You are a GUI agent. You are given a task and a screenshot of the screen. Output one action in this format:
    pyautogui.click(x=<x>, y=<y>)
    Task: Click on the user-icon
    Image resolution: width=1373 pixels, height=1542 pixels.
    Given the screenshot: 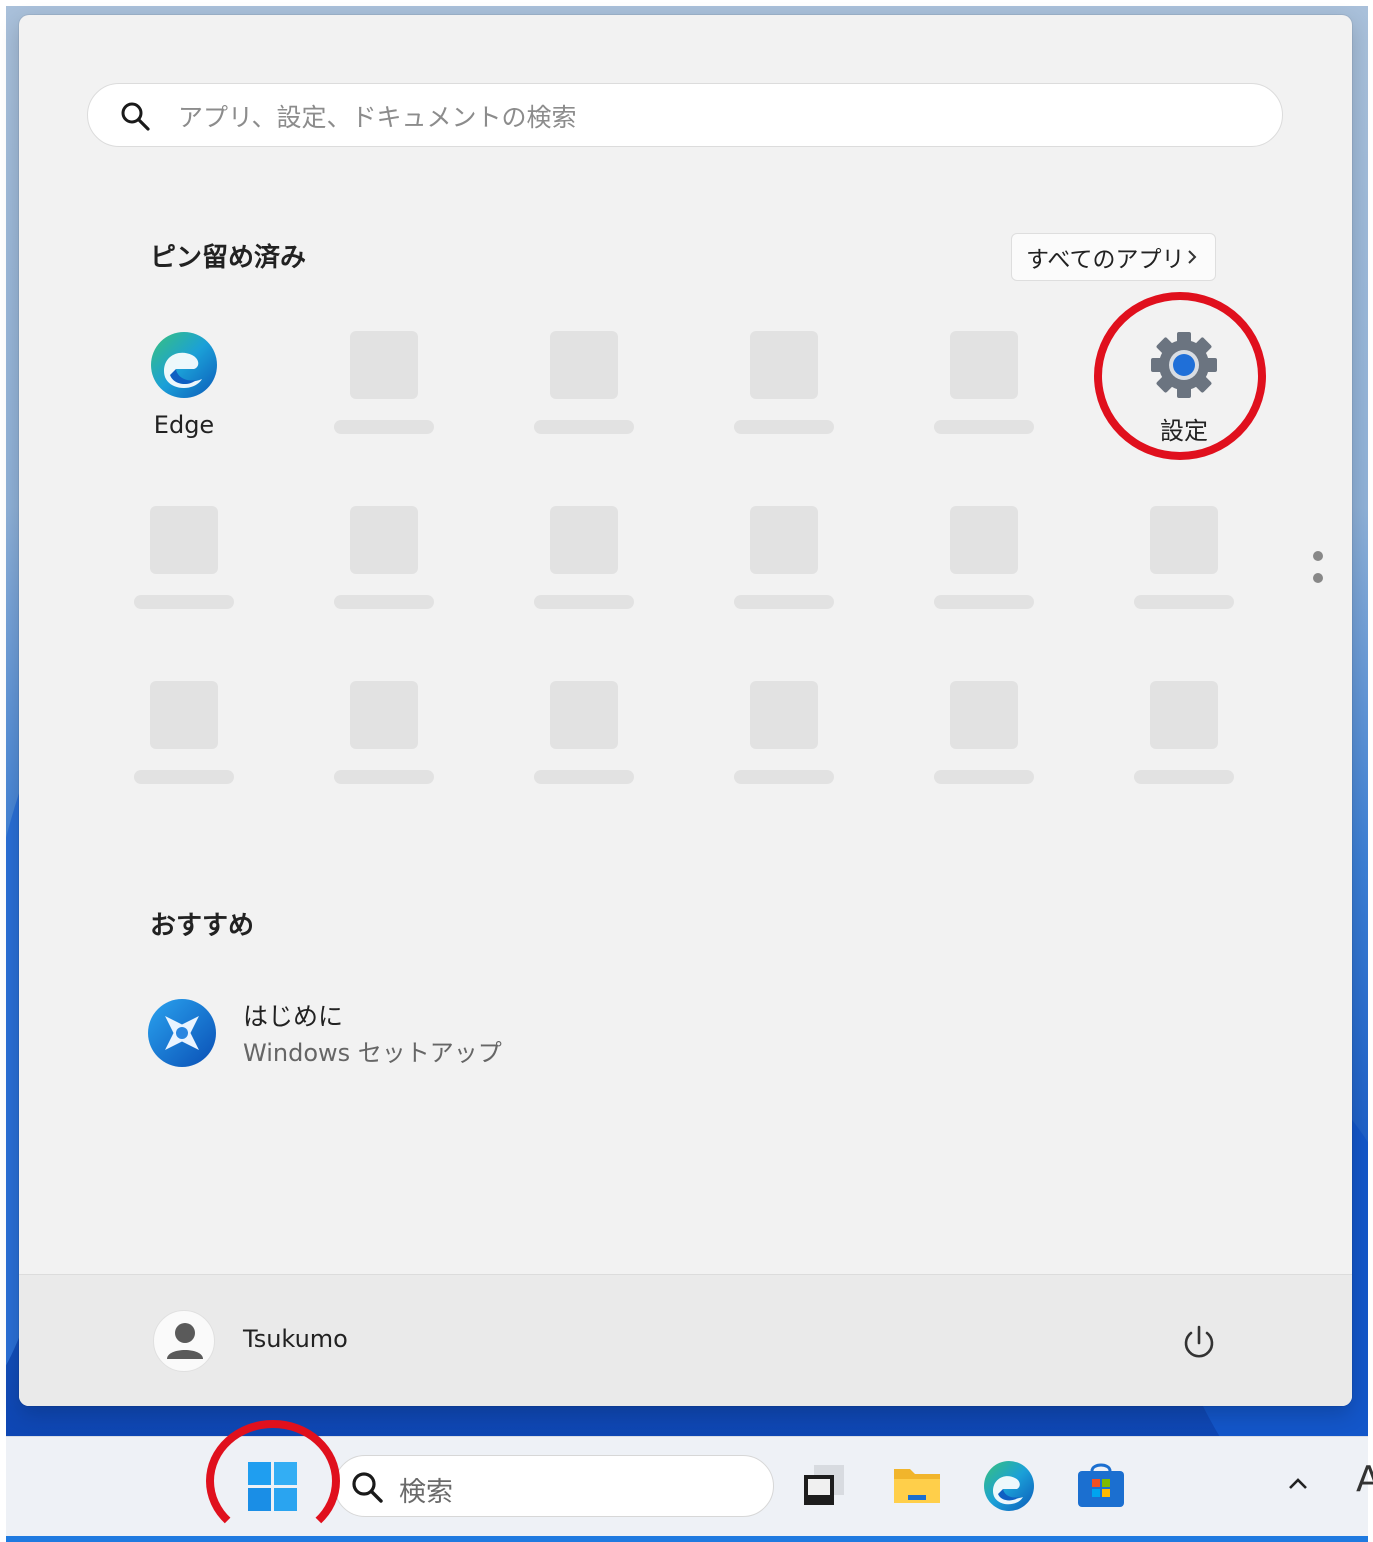 What is the action you would take?
    pyautogui.click(x=185, y=1341)
    